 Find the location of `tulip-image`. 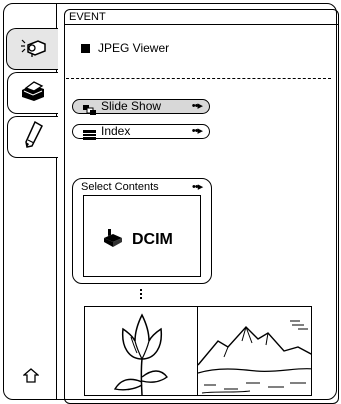

tulip-image is located at coordinates (140, 354).